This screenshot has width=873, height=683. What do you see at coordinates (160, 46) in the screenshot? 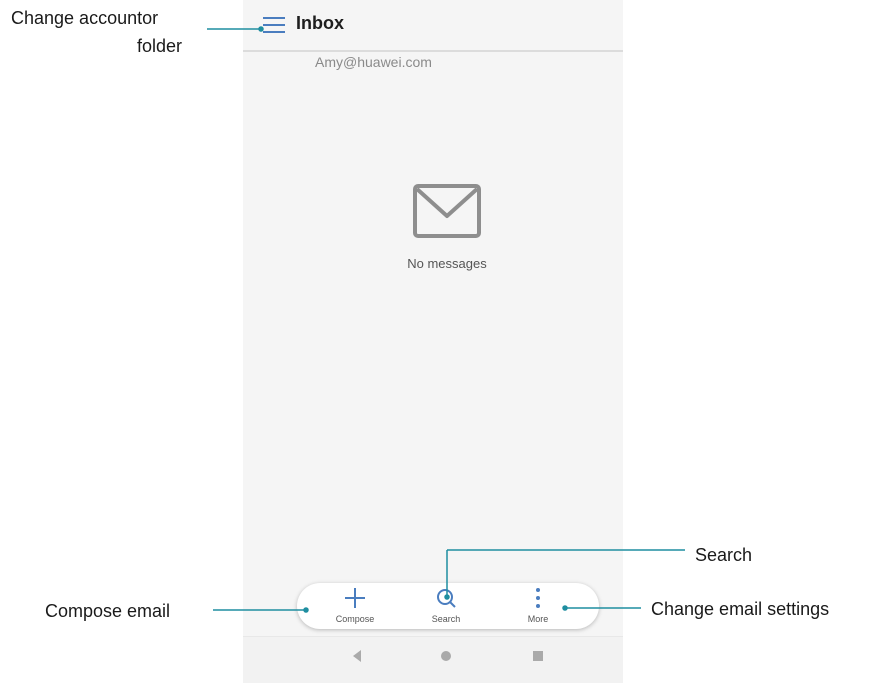
I see `callout-folder: folder` at bounding box center [160, 46].